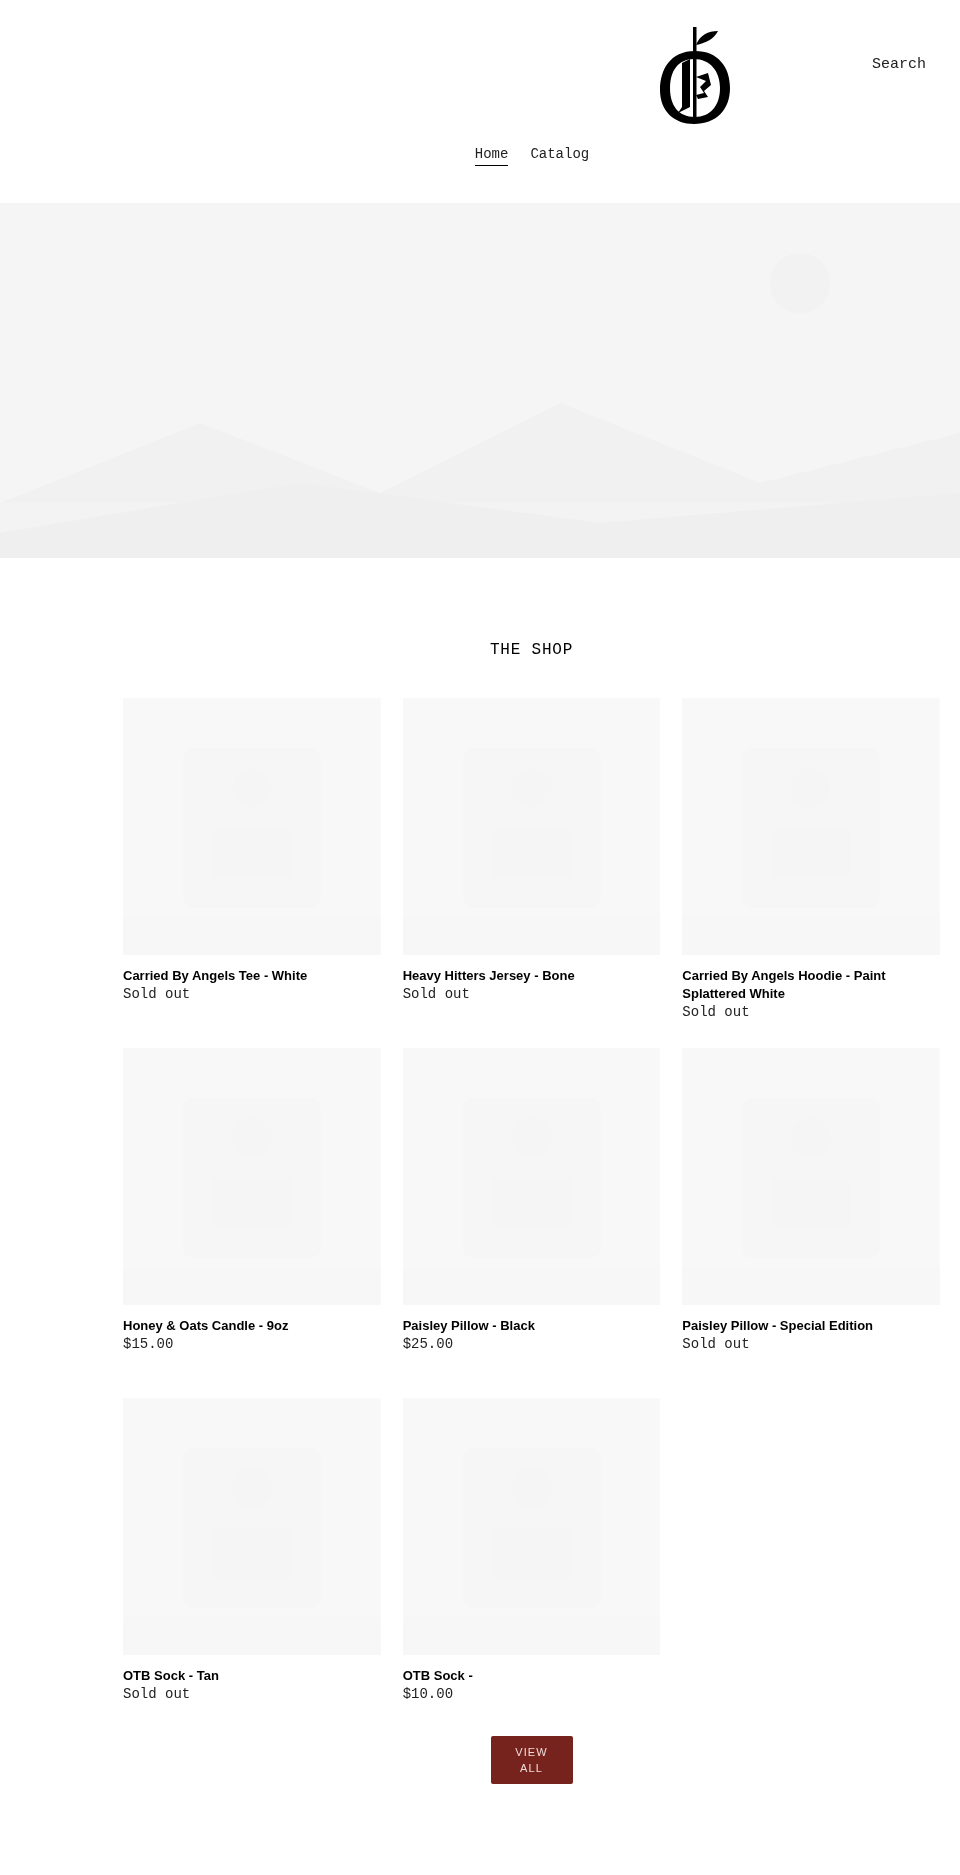 This screenshot has height=1875, width=960. I want to click on product-price: $25.00, so click(428, 1344).